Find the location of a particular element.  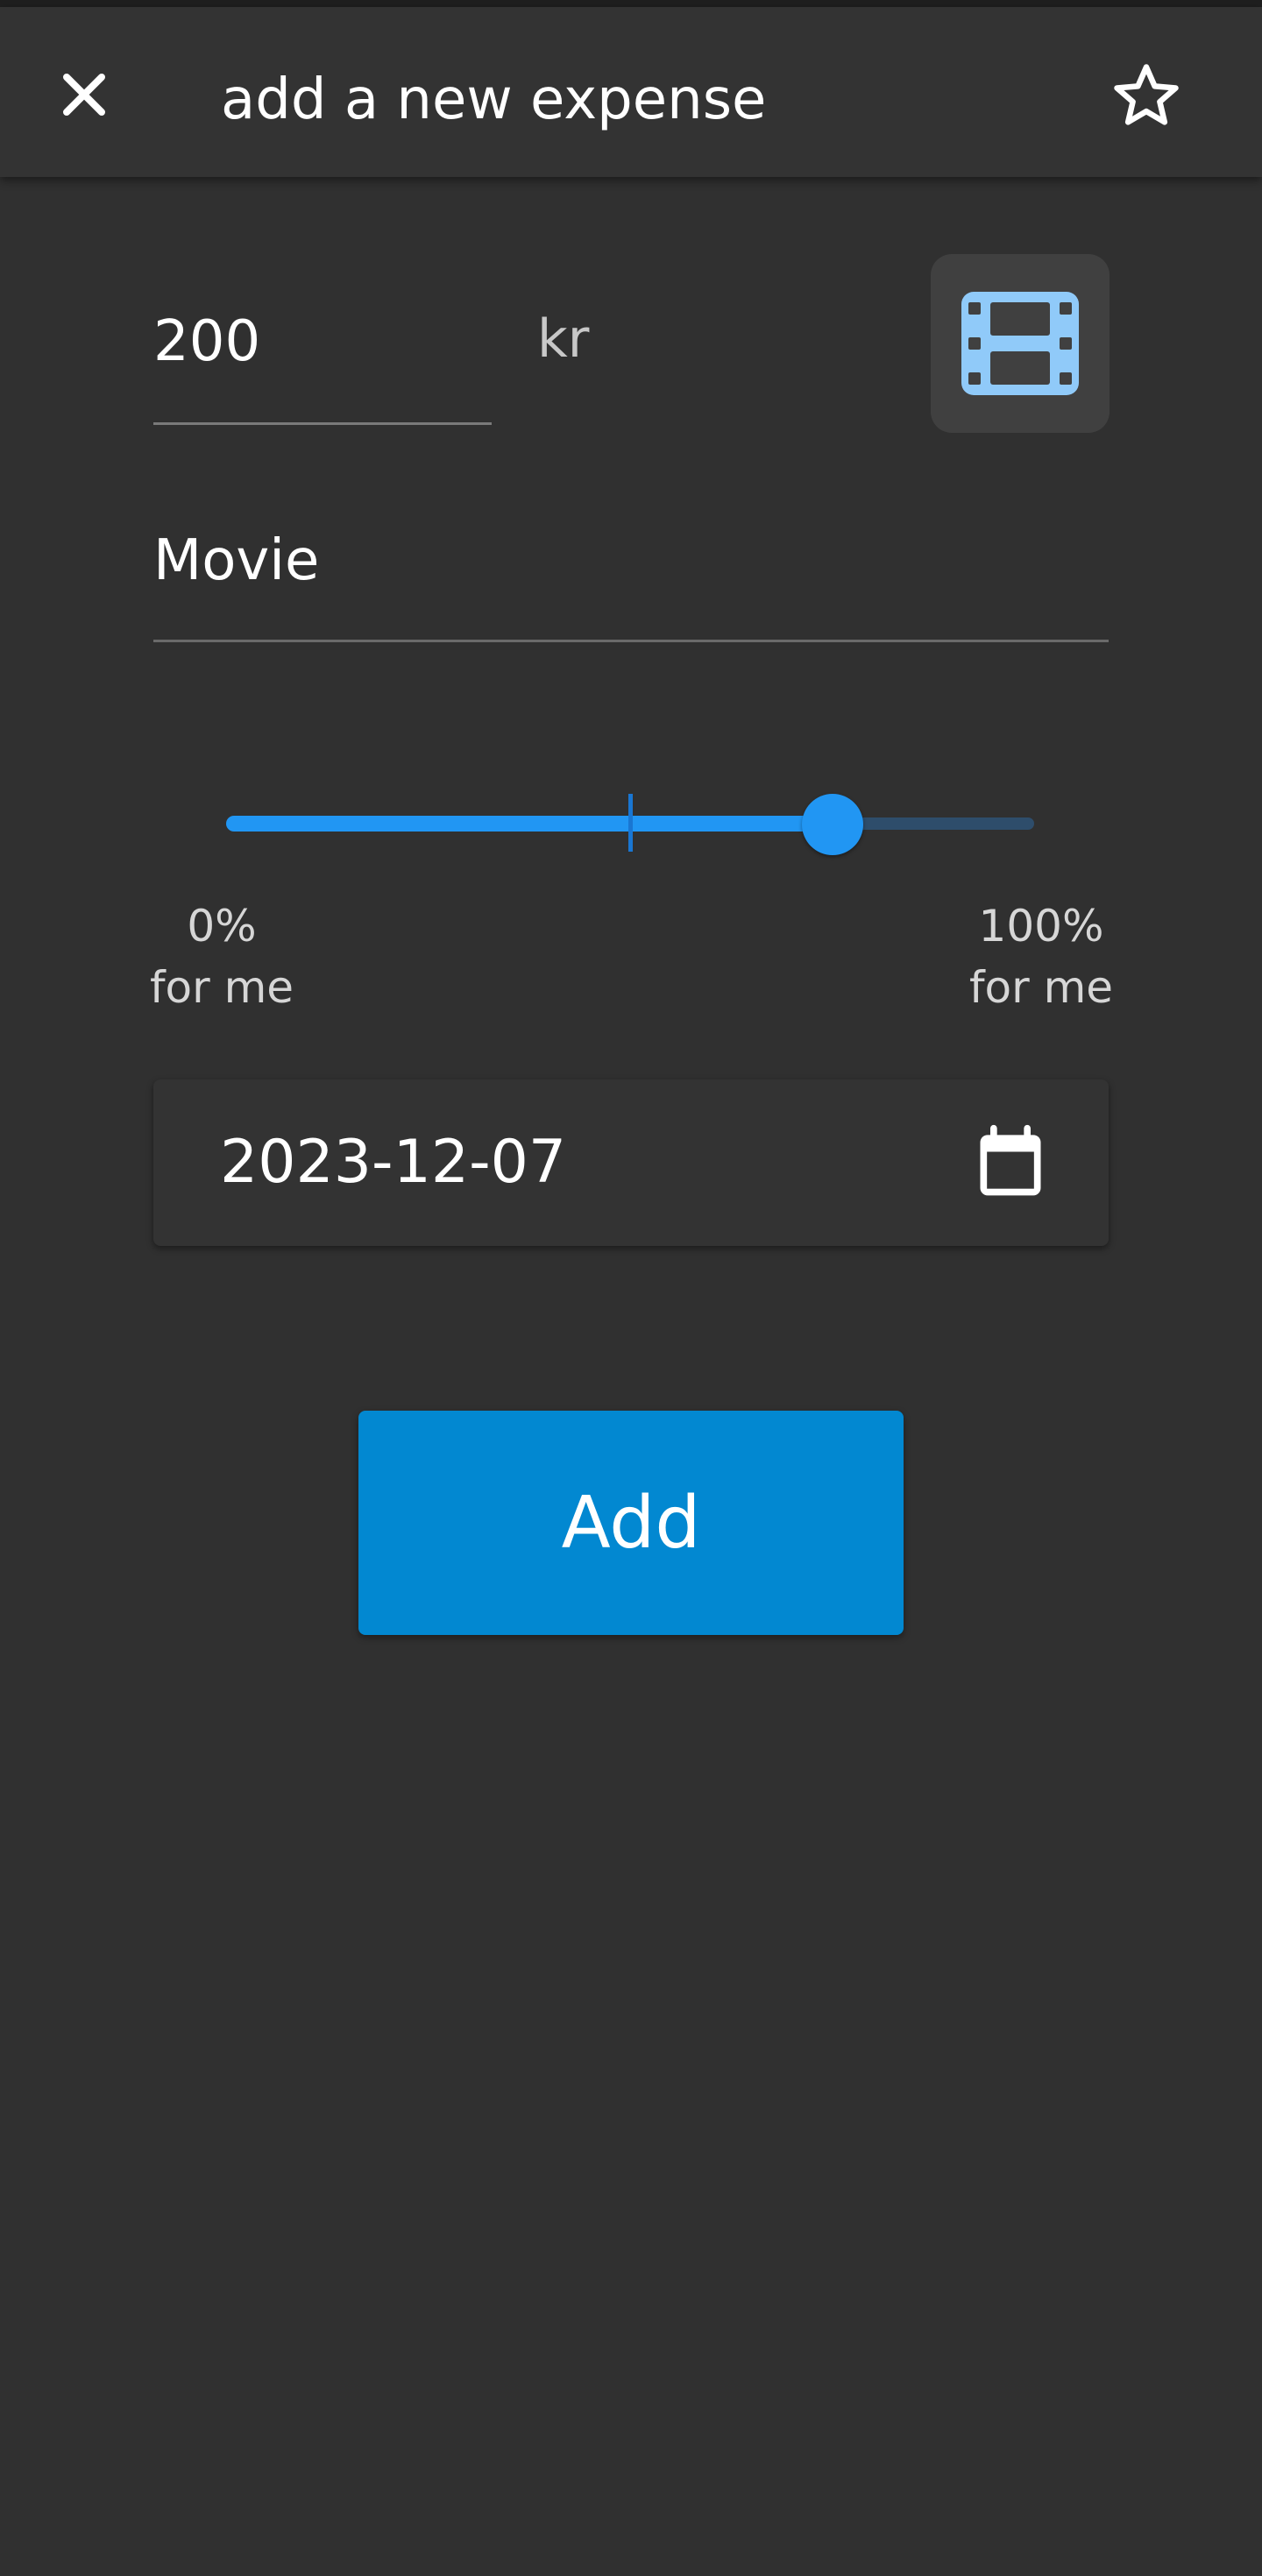

slider-min-percent: 0% is located at coordinates (222, 926).